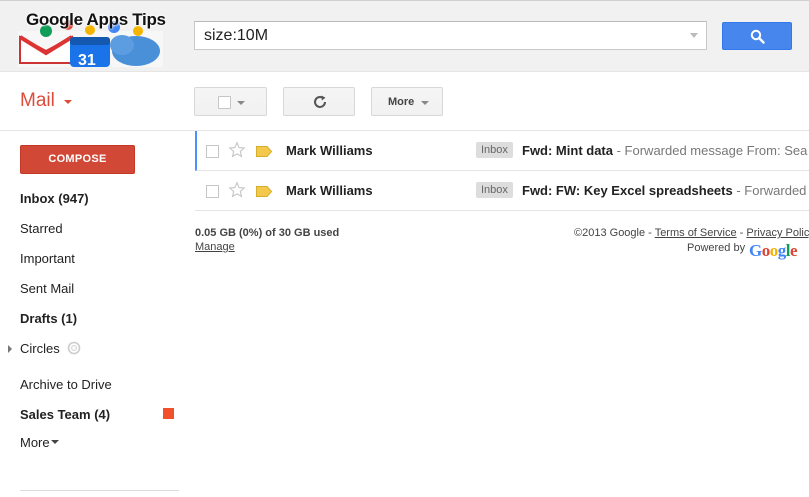 This screenshot has height=497, width=809. I want to click on search-icon, so click(757, 36).